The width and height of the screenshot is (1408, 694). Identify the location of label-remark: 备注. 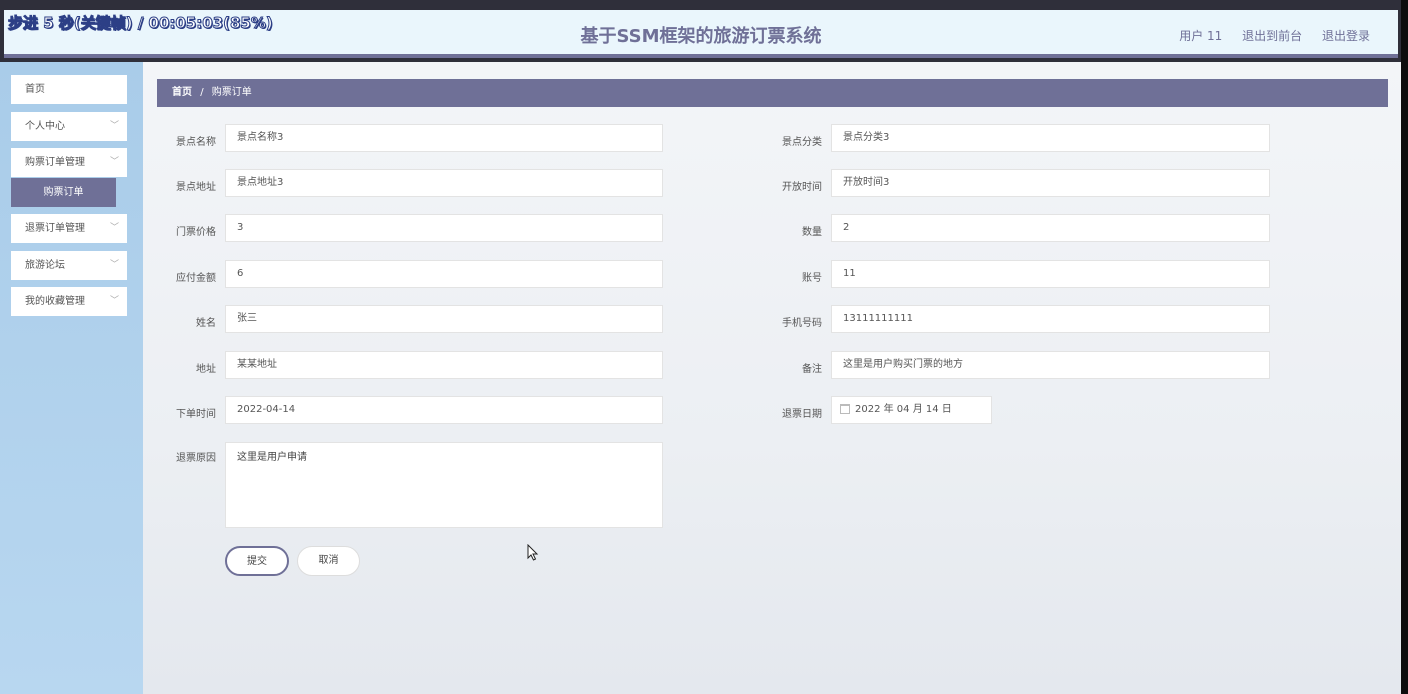
(812, 369).